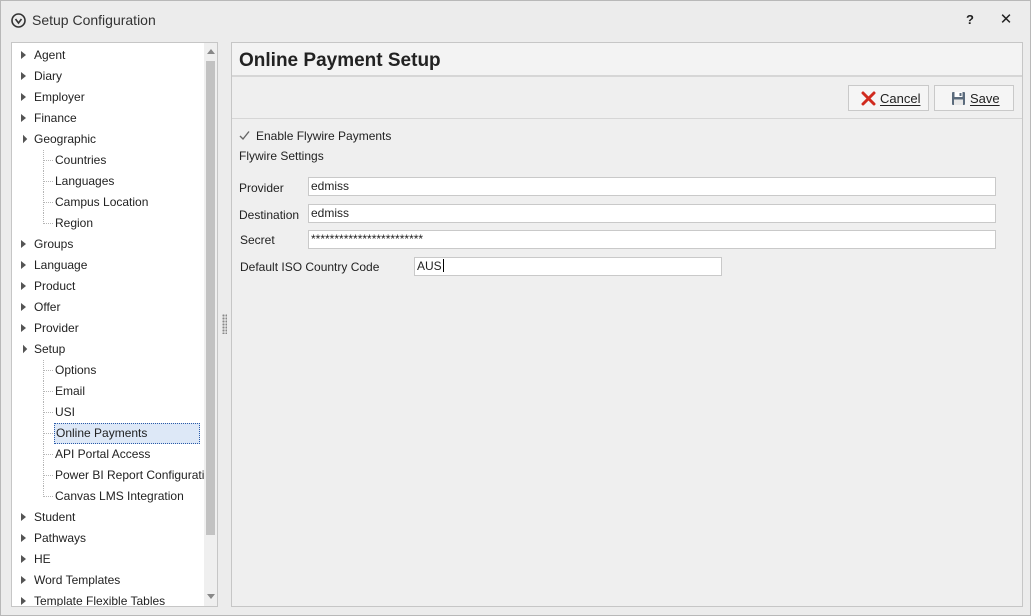 The height and width of the screenshot is (616, 1031). Describe the element at coordinates (108, 517) in the screenshot. I see `tree-item-student: Student` at that location.